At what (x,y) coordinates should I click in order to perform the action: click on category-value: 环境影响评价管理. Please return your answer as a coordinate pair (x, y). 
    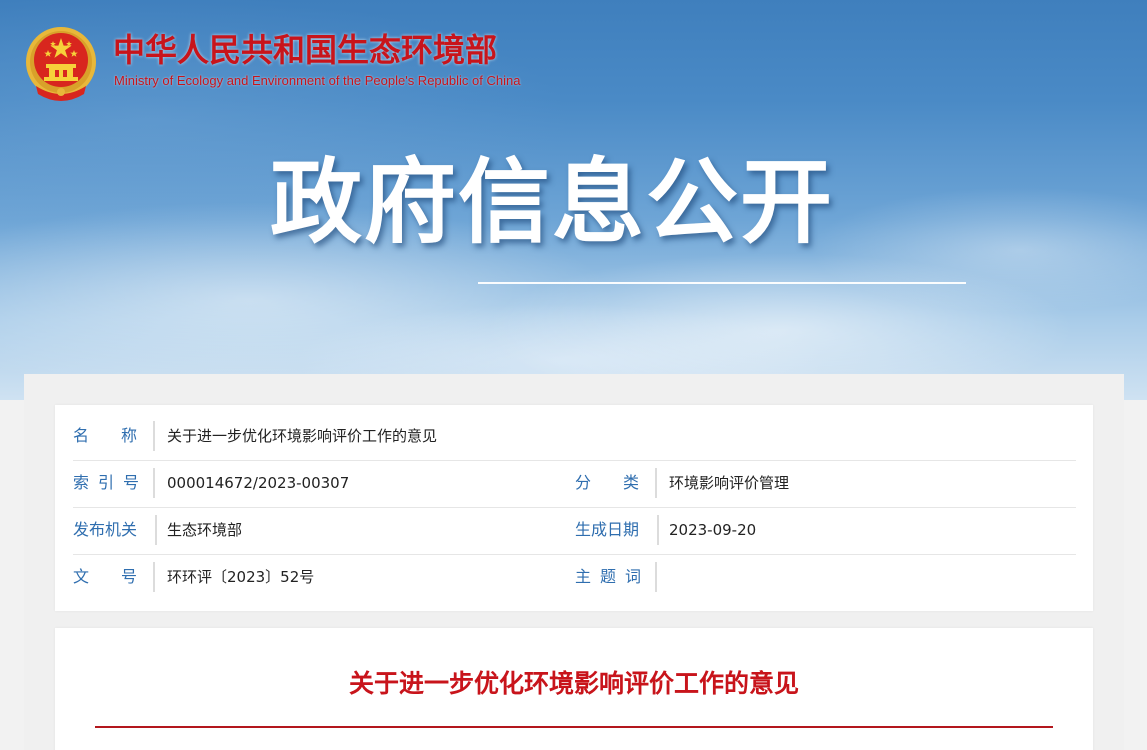
    Looking at the image, I should click on (729, 483).